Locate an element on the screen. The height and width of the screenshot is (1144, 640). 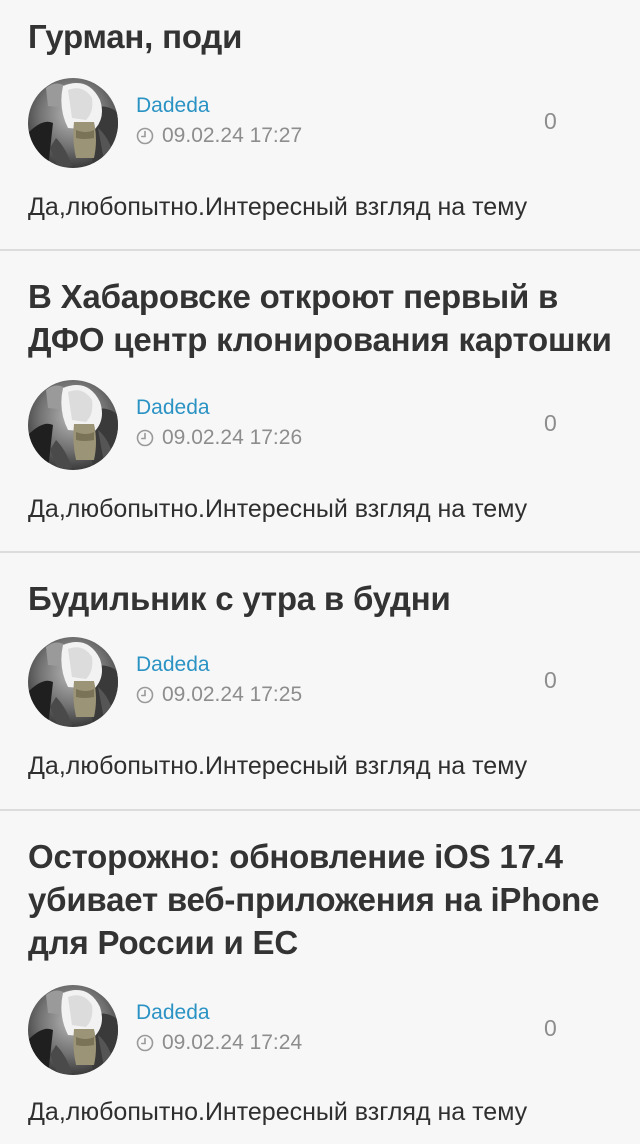
post-title: Будильник с утра в будни is located at coordinates (322, 598).